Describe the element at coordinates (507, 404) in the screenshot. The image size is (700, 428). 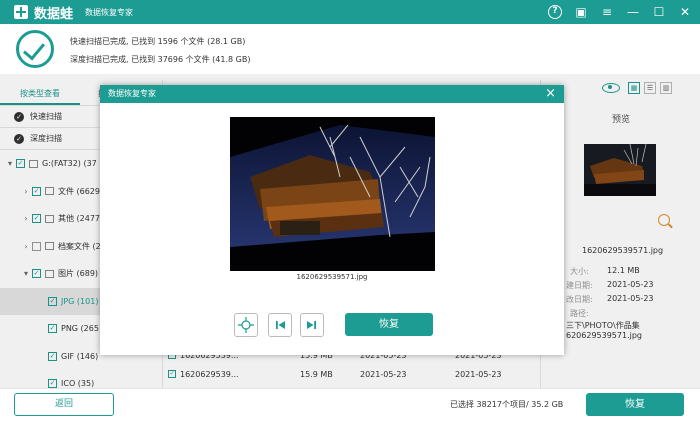
I see `selection-summary: 已选择 38217个项目/ 35.2 GB` at that location.